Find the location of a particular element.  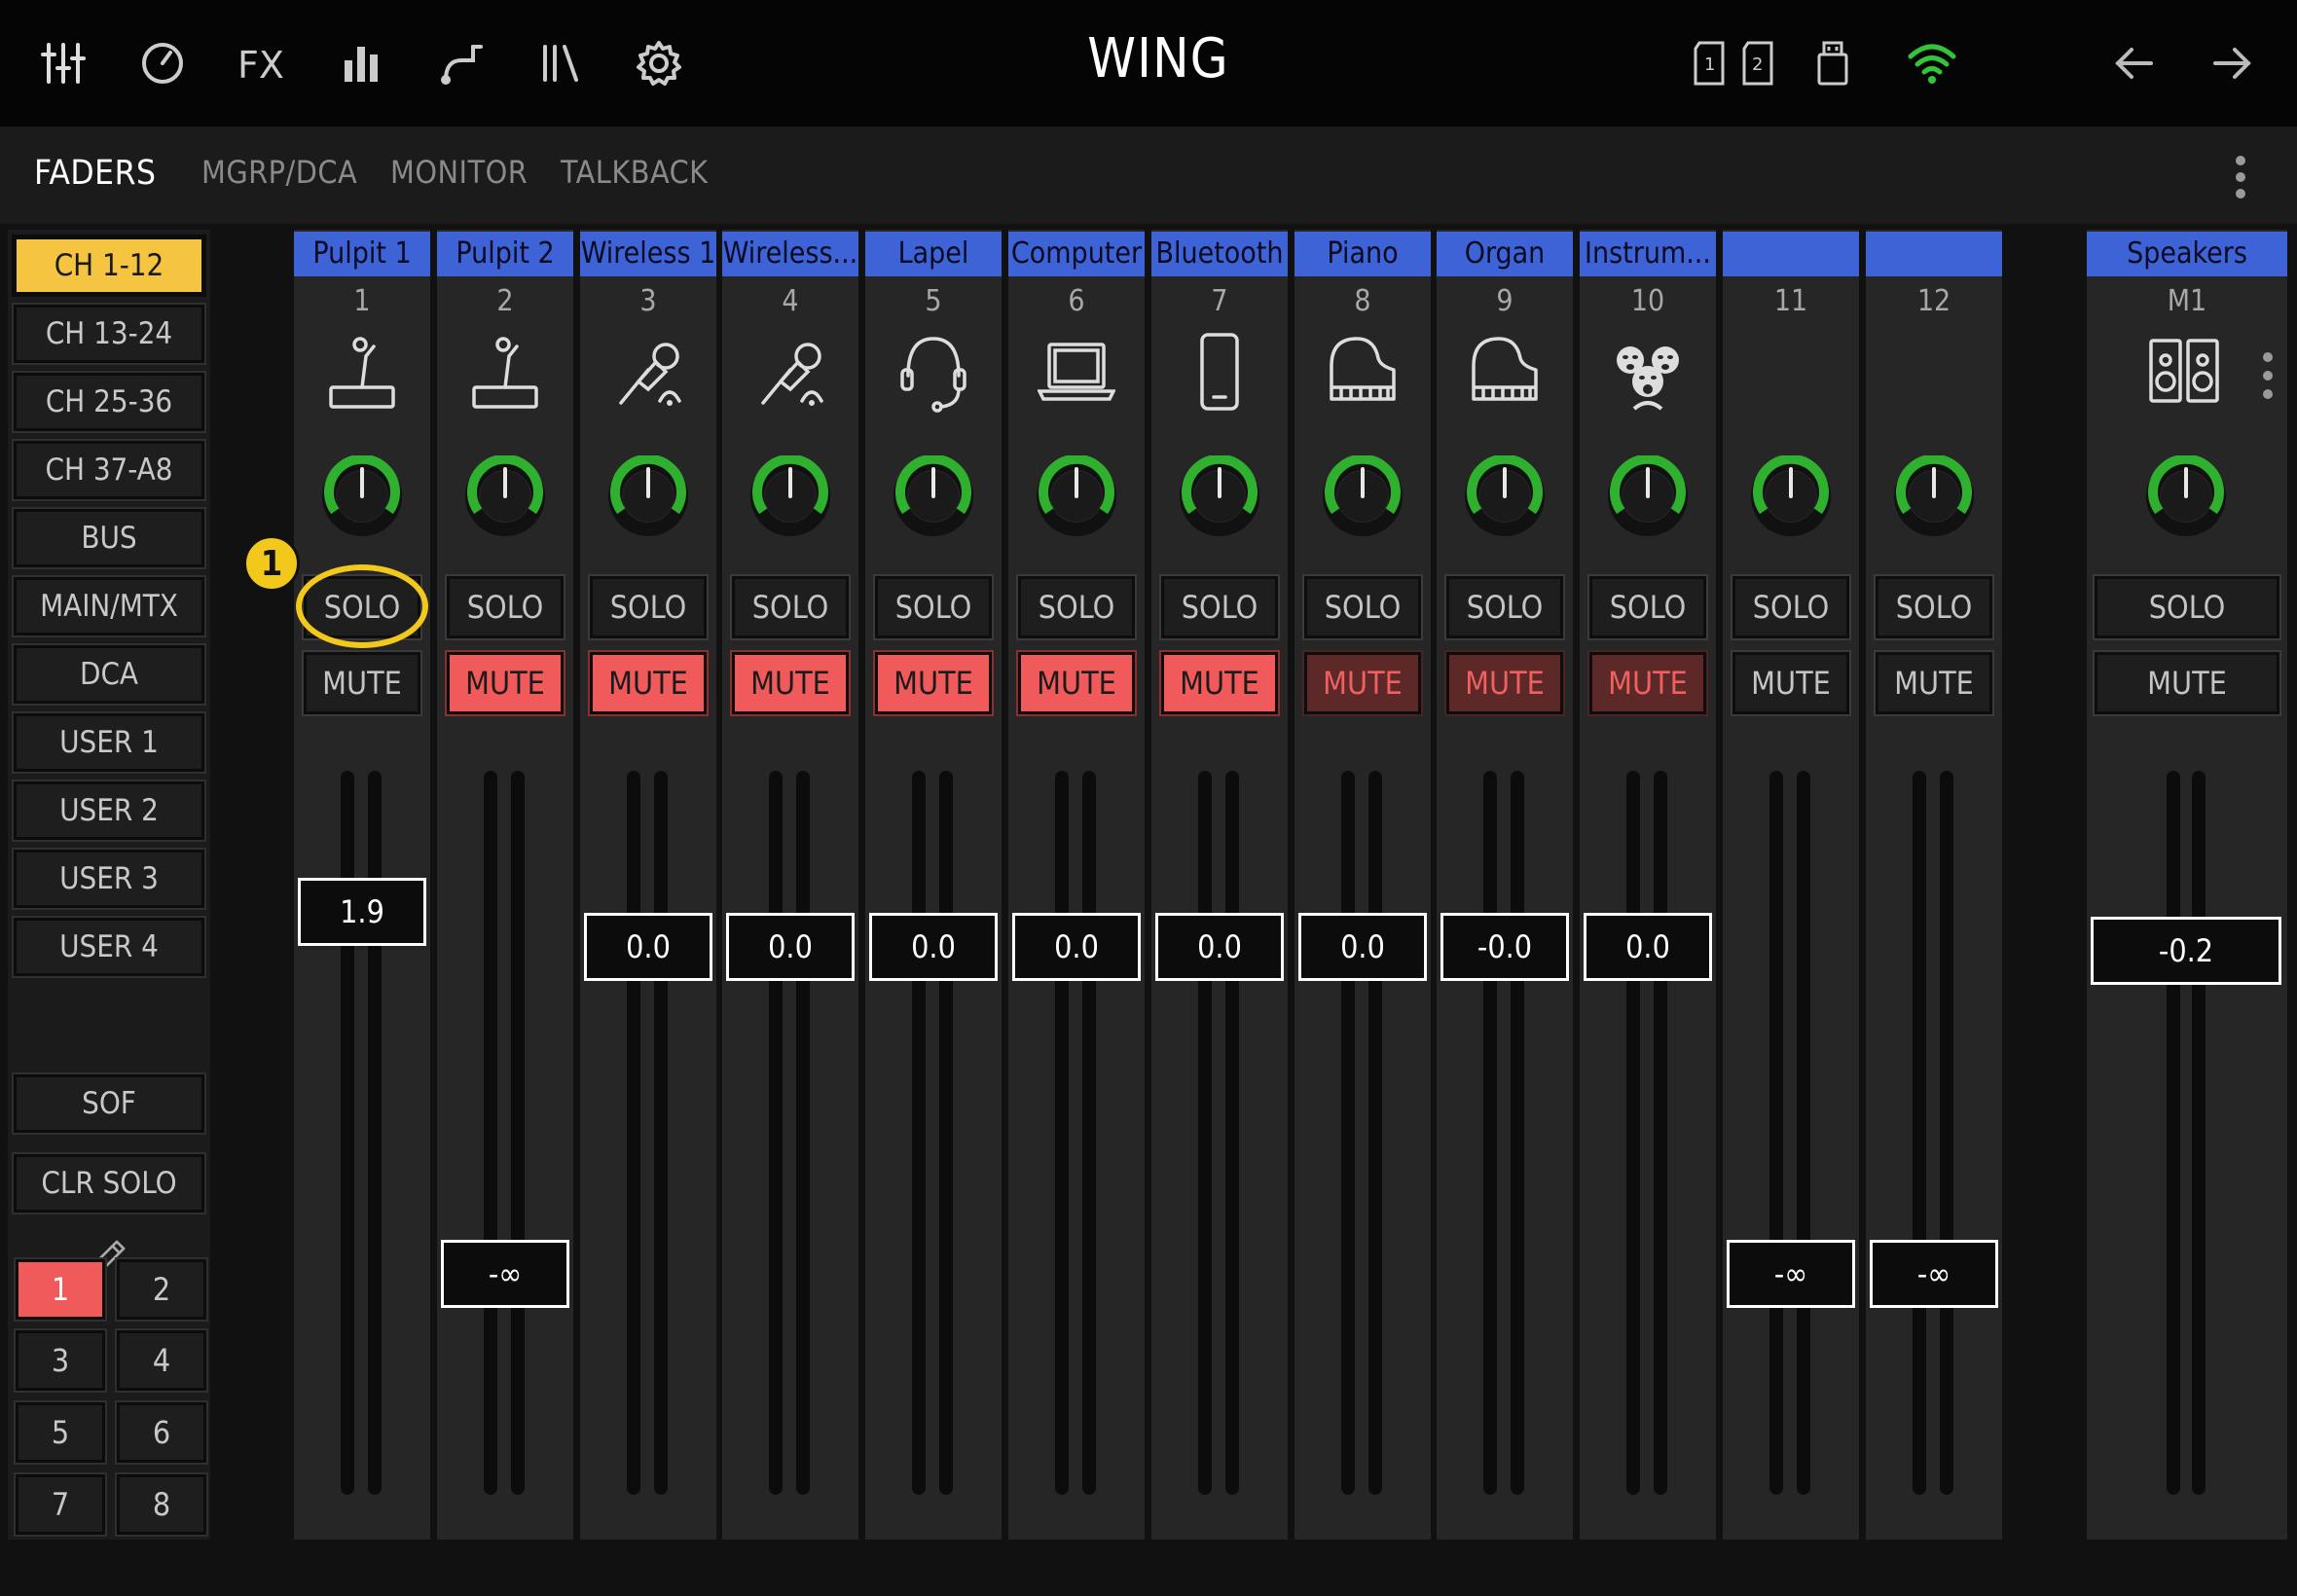

layer-bus: BUS is located at coordinates (109, 538).